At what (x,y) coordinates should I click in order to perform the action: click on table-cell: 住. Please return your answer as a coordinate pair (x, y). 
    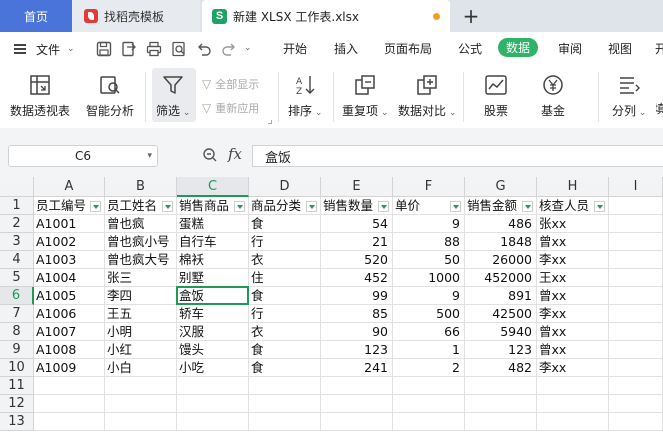
    Looking at the image, I should click on (285, 278).